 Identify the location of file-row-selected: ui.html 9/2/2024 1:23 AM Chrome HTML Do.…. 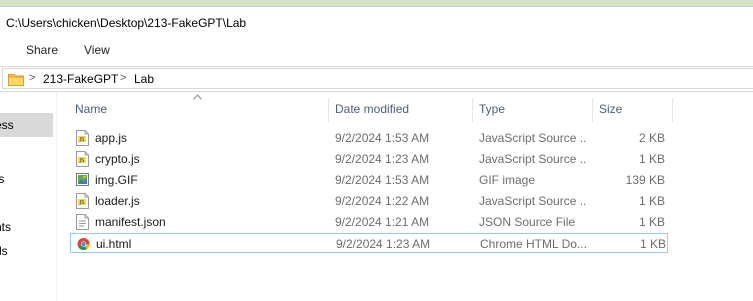
(369, 243).